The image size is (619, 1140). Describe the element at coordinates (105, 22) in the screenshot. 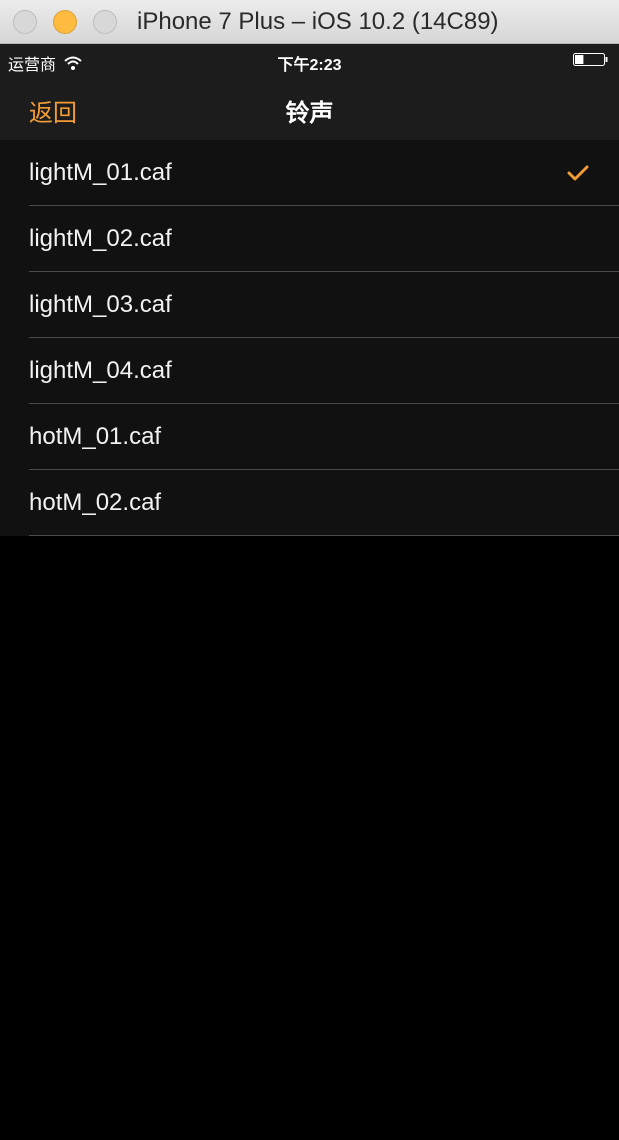

I see `zoom-window-button` at that location.